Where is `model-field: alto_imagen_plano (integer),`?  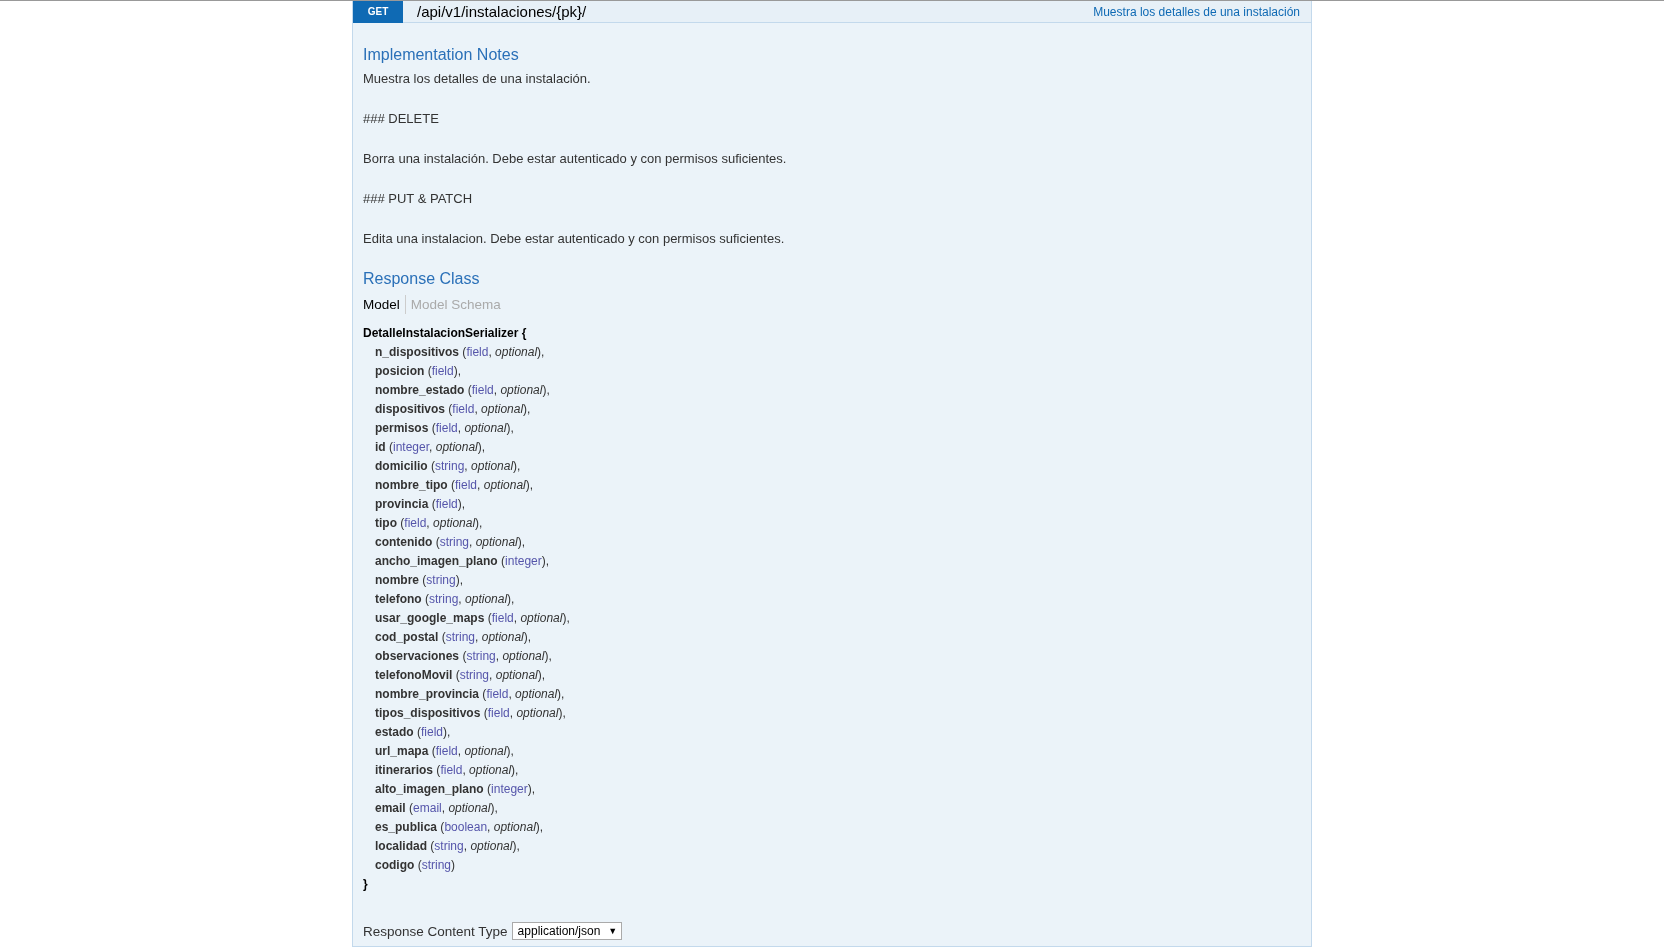
model-field: alto_imagen_plano (integer), is located at coordinates (455, 789).